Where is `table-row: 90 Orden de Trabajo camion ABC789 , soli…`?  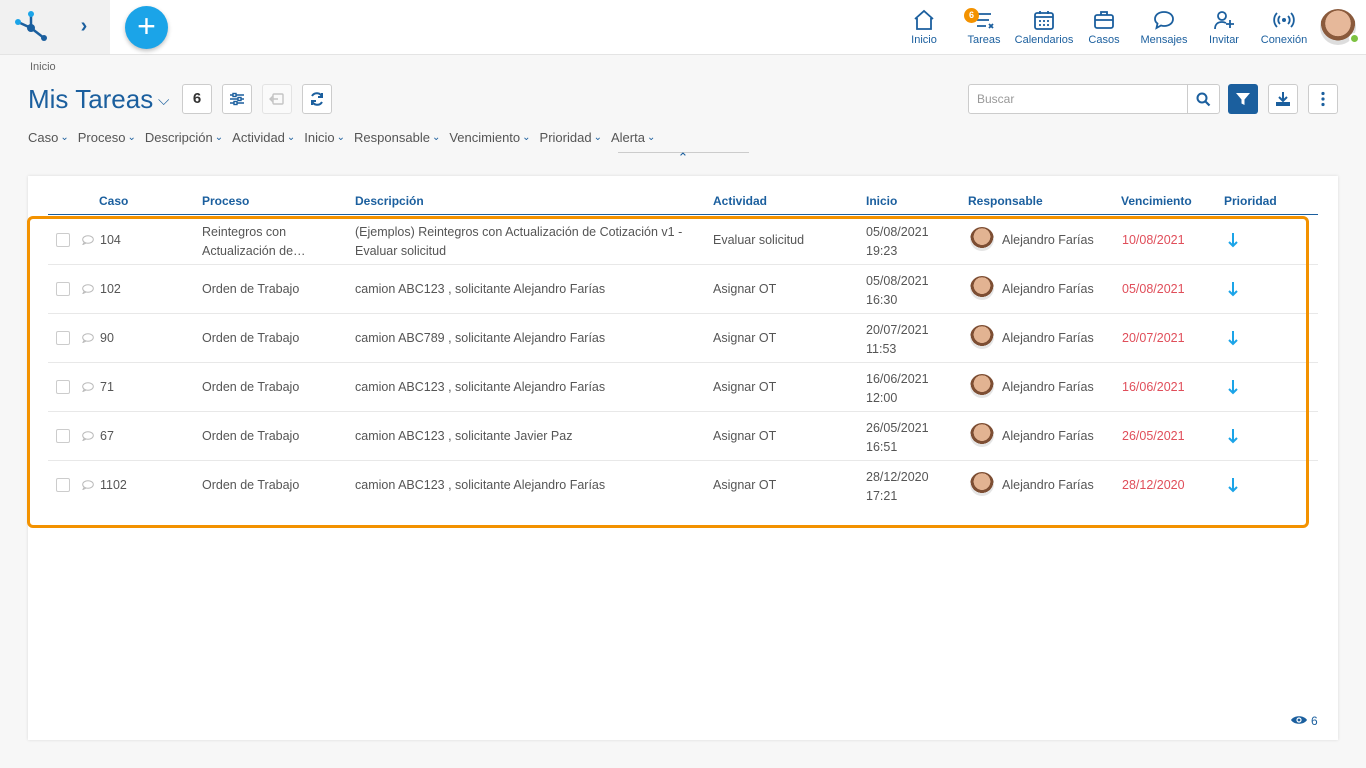 table-row: 90 Orden de Trabajo camion ABC789 , soli… is located at coordinates (683, 338).